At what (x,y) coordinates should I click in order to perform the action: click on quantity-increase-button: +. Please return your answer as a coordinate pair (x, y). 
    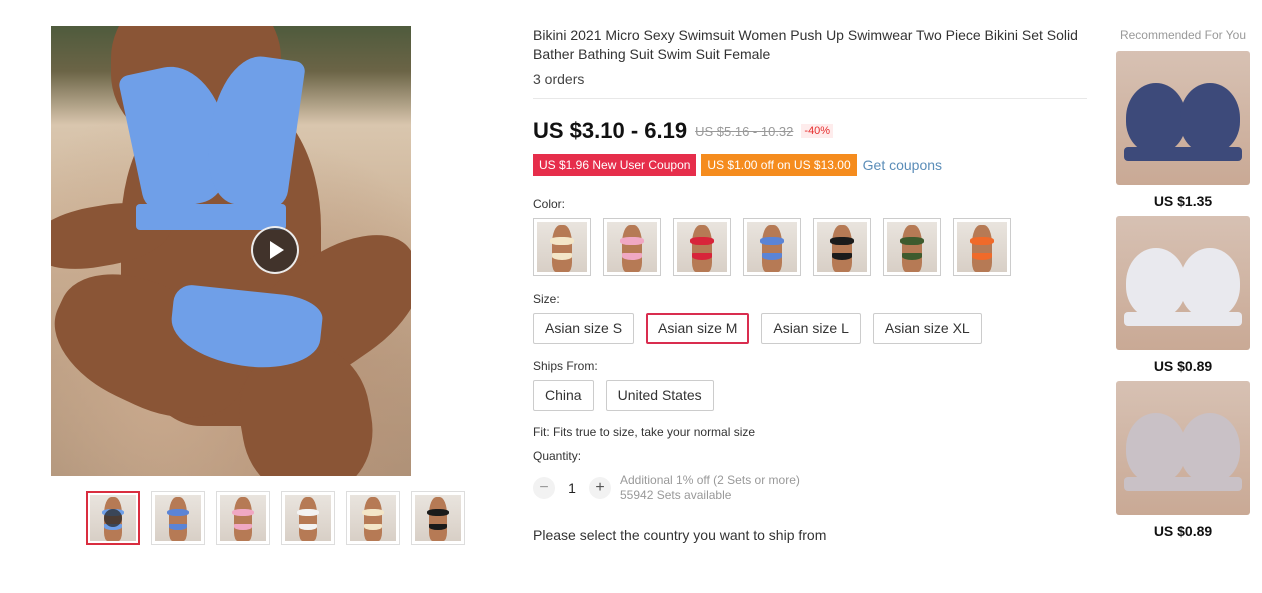
    Looking at the image, I should click on (600, 488).